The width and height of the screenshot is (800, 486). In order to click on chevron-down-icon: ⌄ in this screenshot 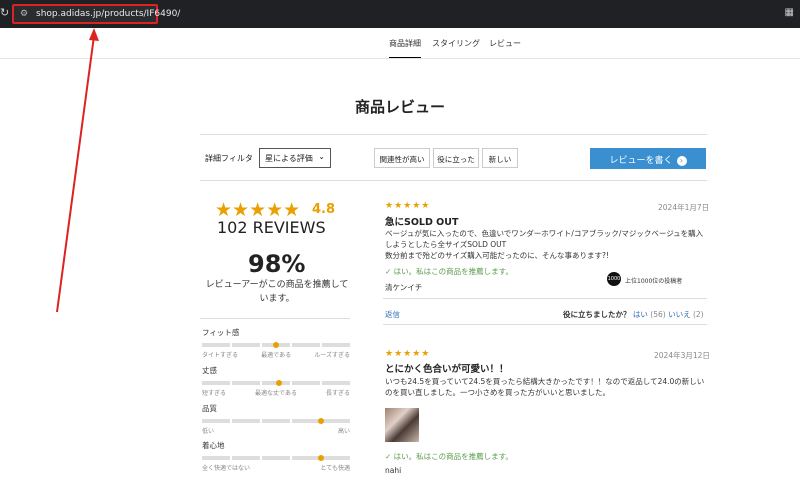, I will do `click(321, 156)`.